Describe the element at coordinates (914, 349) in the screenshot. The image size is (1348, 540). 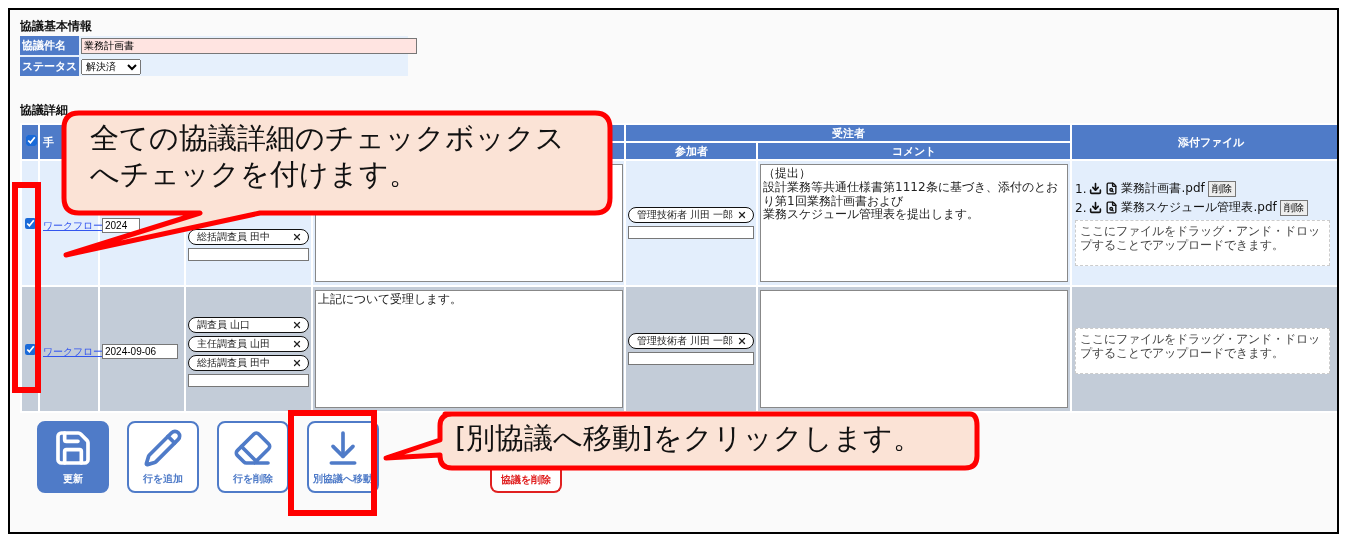
I see `comment-field` at that location.